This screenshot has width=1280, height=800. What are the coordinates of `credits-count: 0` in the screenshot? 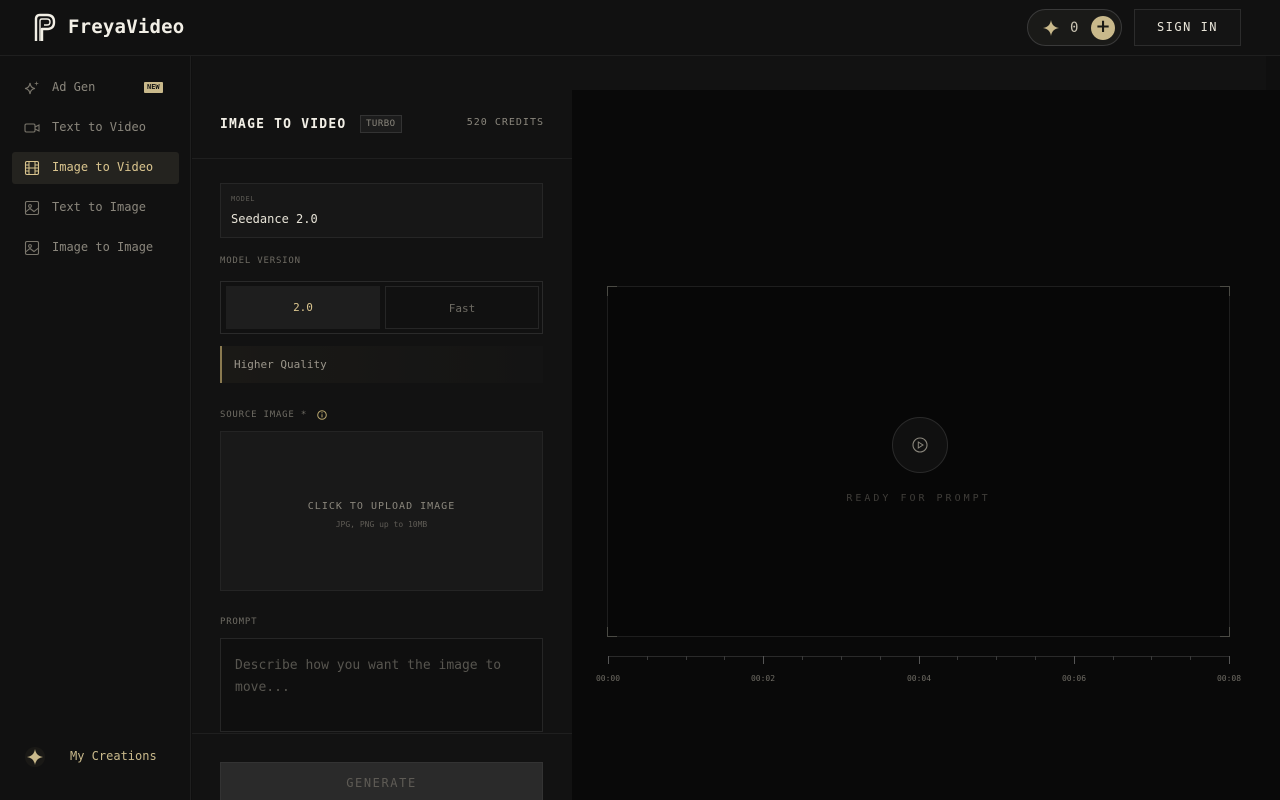 It's located at (1074, 28).